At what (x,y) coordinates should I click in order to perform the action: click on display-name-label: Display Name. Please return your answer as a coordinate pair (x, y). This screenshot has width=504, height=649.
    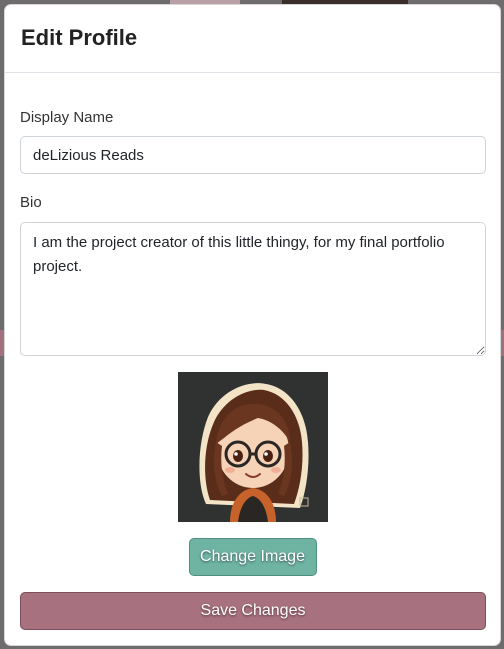
    Looking at the image, I should click on (67, 117).